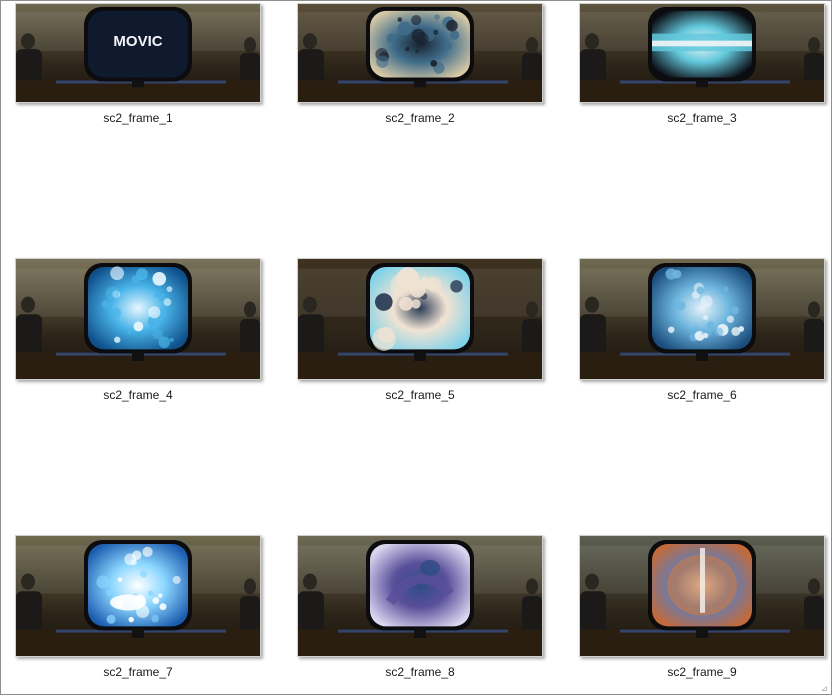 Image resolution: width=832 pixels, height=695 pixels. I want to click on thumbnail-image: MOVIC, so click(138, 53).